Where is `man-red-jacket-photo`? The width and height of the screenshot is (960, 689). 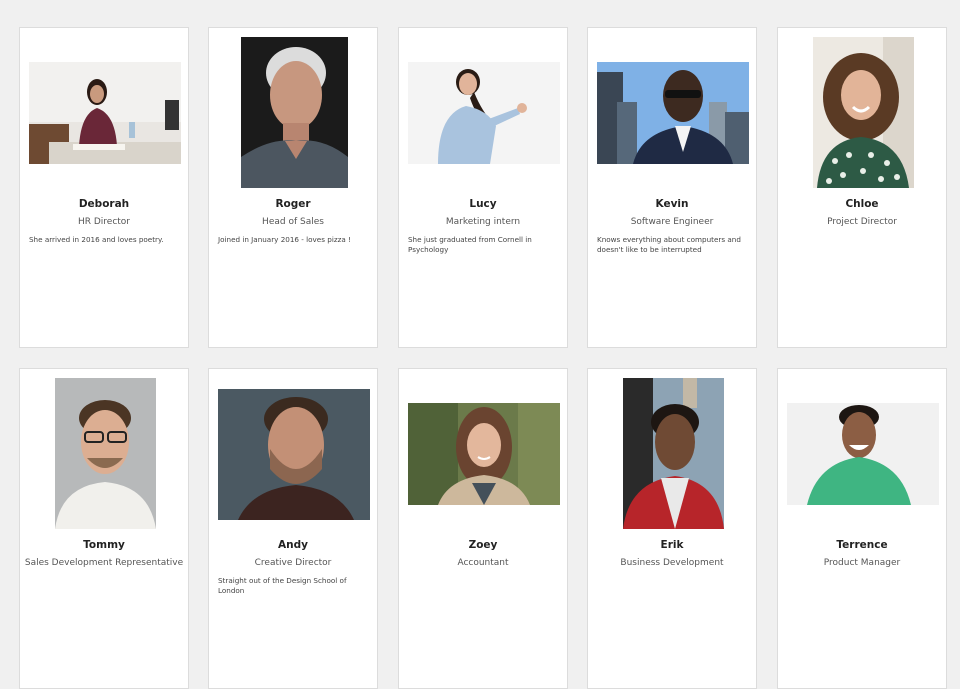 man-red-jacket-photo is located at coordinates (673, 453).